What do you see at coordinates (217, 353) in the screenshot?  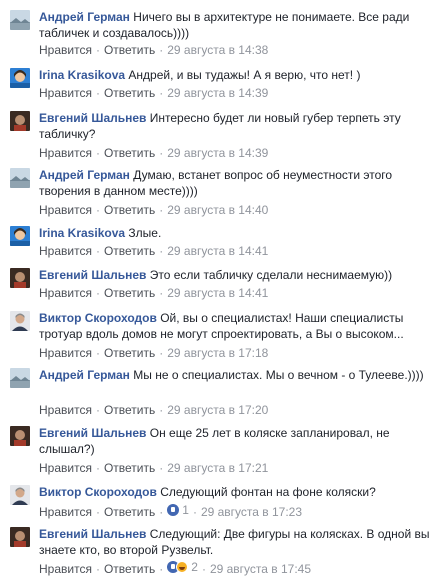 I see `comment-timestamp: 29 августа в 17:18` at bounding box center [217, 353].